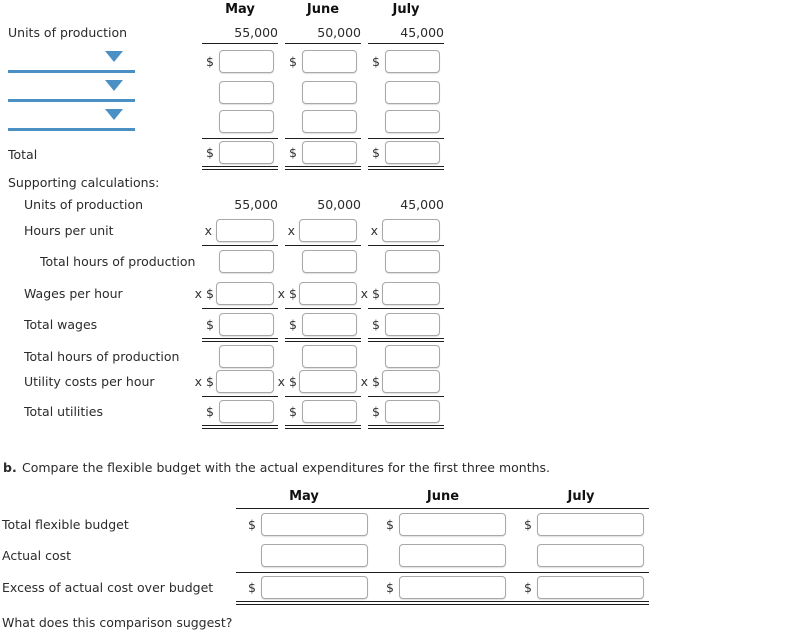 The height and width of the screenshot is (632, 788). I want to click on cost-item-dropdown-2: Direct materialsDirect laborUtilities, so click(71, 89).